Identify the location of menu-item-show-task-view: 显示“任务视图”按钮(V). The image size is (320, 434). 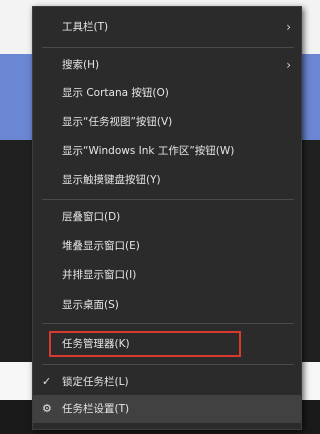
(167, 122).